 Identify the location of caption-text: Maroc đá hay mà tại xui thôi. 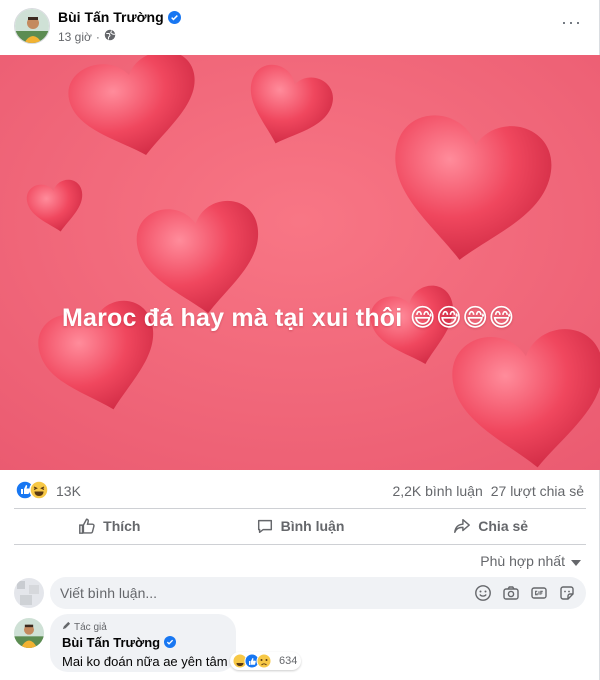
(232, 318).